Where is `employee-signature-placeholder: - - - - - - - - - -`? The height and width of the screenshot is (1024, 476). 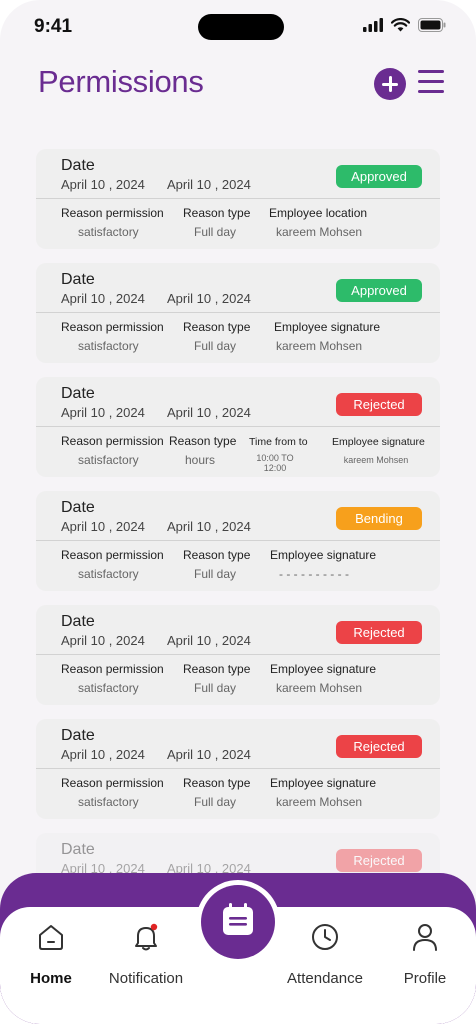
employee-signature-placeholder: - - - - - - - - - - is located at coordinates (314, 574).